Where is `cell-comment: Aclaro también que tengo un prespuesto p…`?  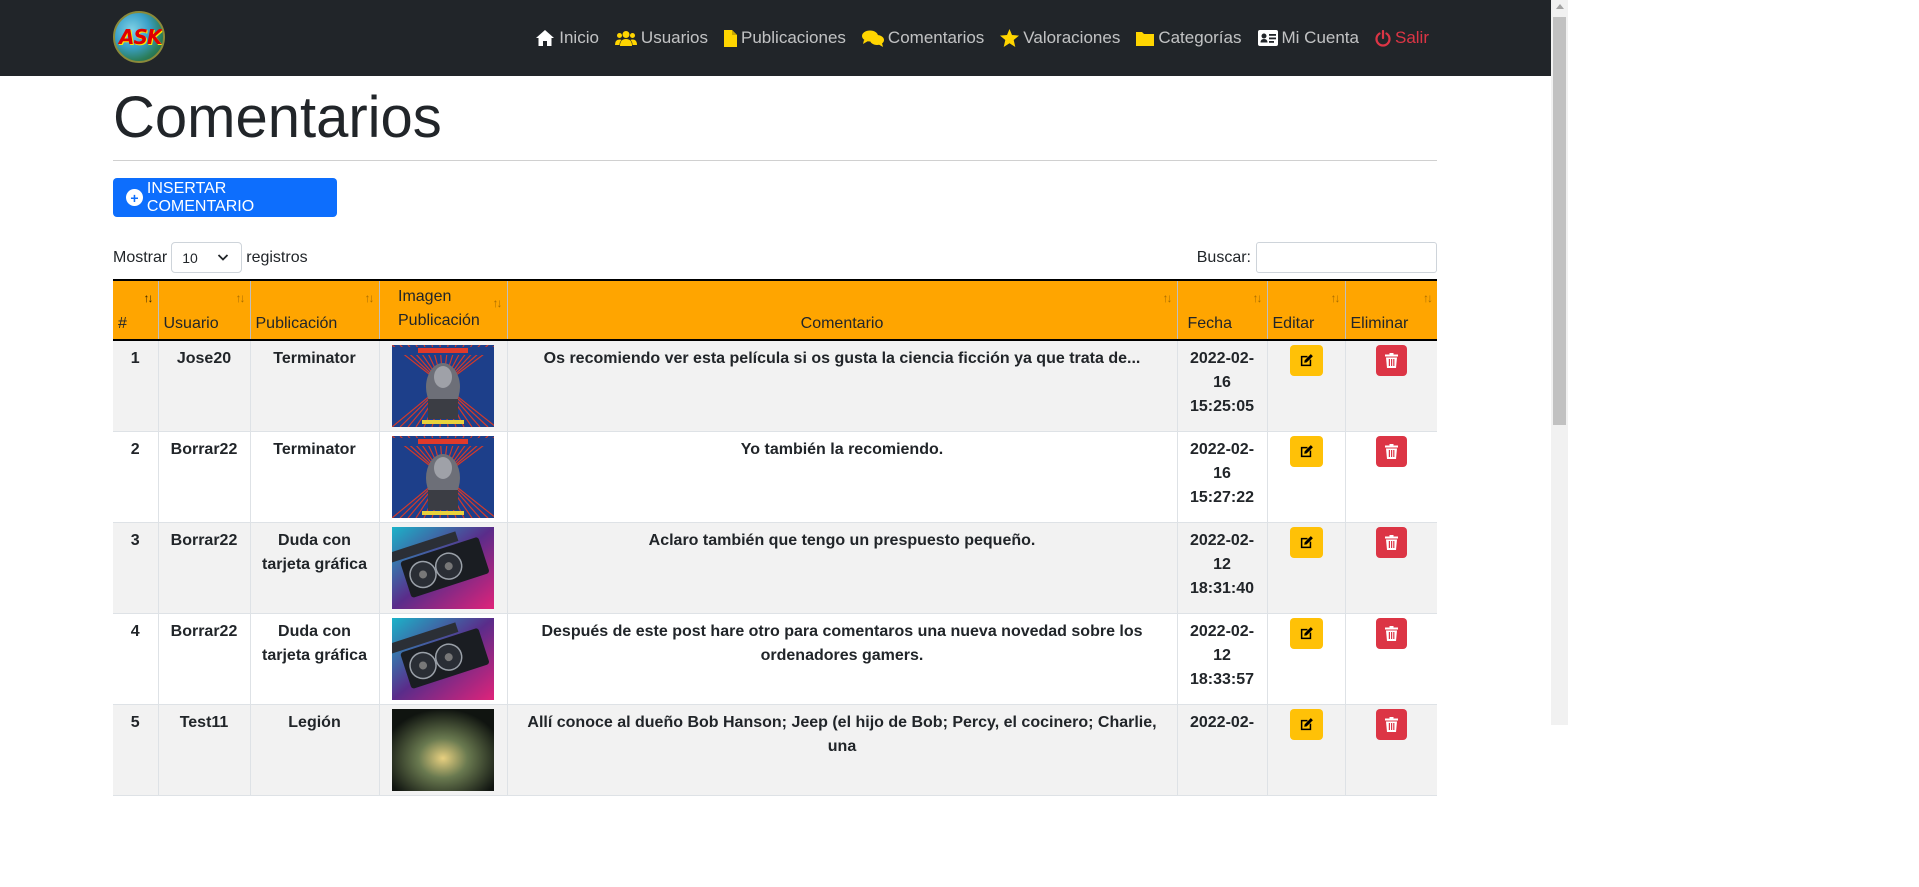 cell-comment: Aclaro también que tengo un prespuesto p… is located at coordinates (841, 568).